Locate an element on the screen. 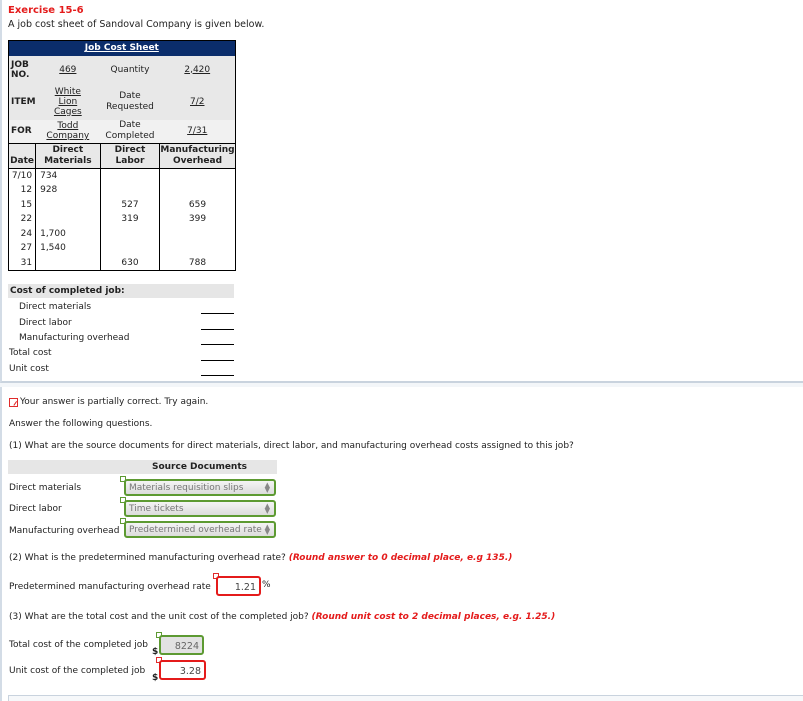 This screenshot has width=803, height=701. job-no-value: 469 is located at coordinates (68, 69).